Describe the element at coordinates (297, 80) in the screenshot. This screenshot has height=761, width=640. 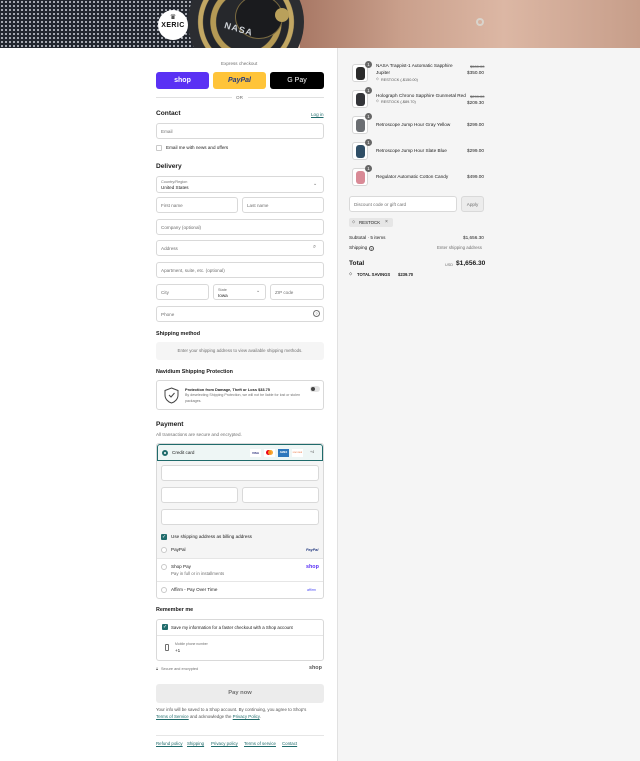
I see `google-pay-button: G Pay` at that location.